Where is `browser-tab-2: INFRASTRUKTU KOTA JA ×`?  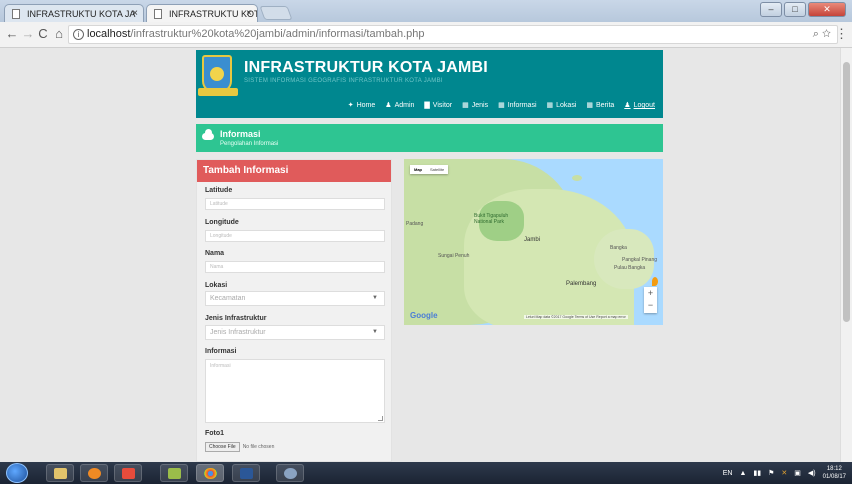 browser-tab-2: INFRASTRUKTU KOTA JA × is located at coordinates (202, 13).